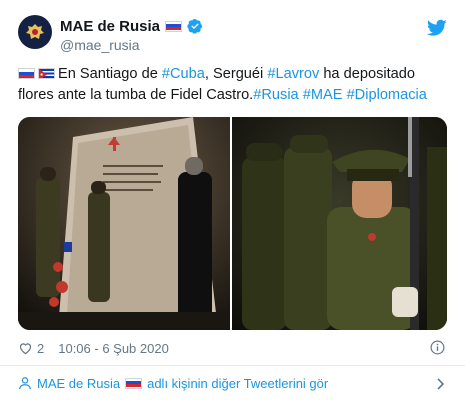 This screenshot has width=465, height=400. What do you see at coordinates (236, 74) in the screenshot?
I see `tweet-text-segment: , Serguéi` at bounding box center [236, 74].